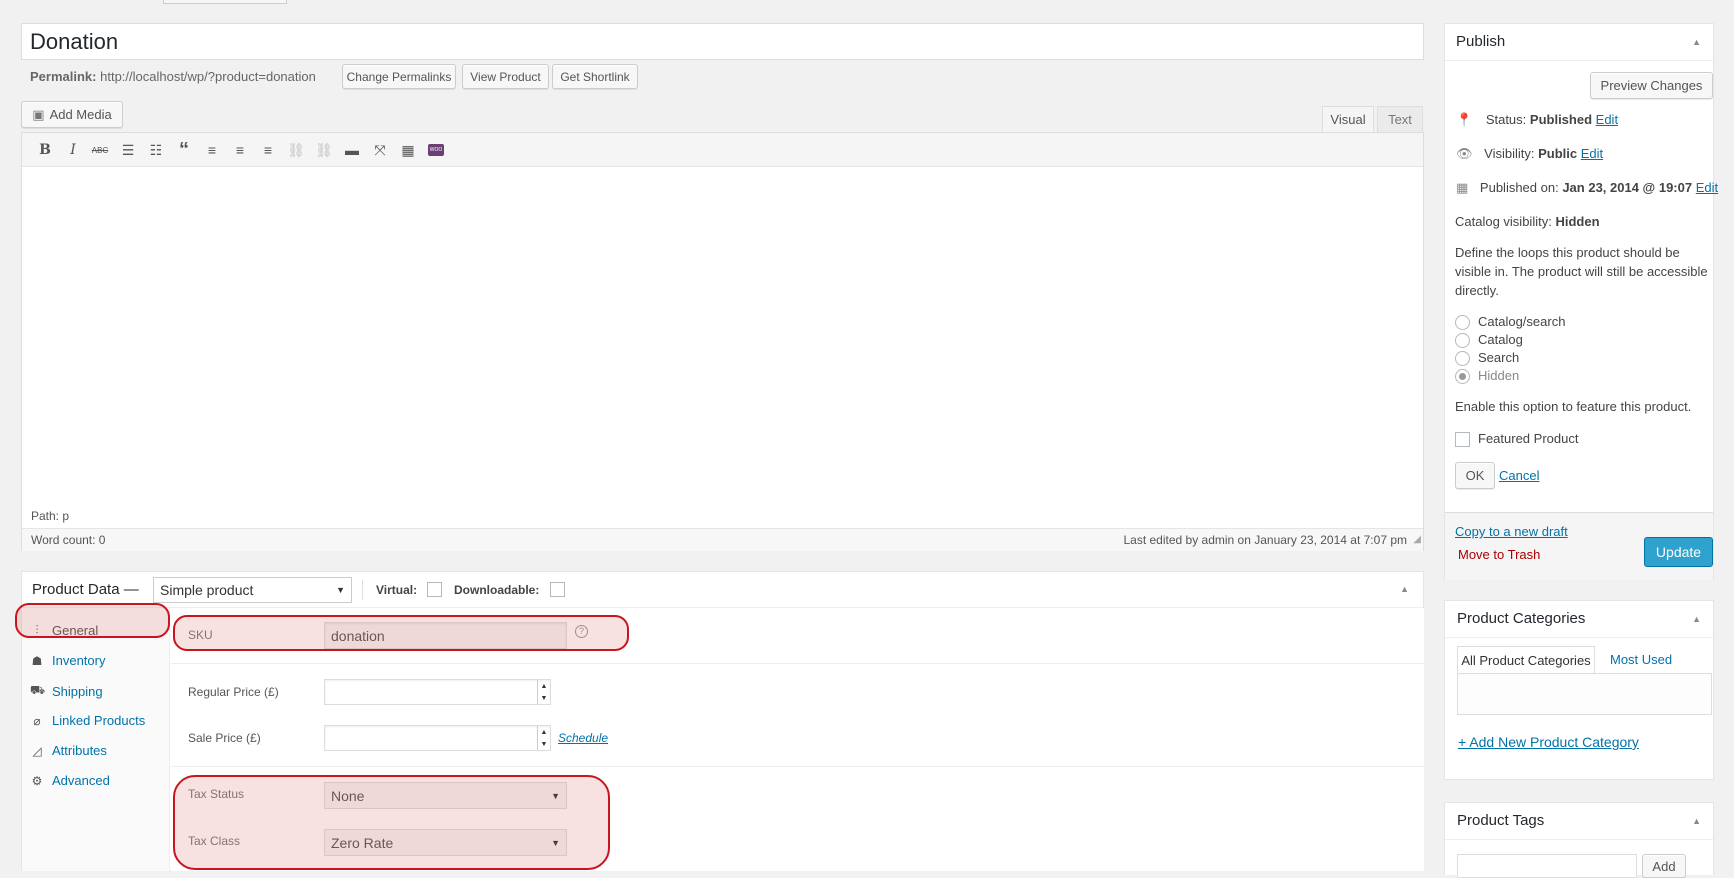 This screenshot has height=878, width=1734. What do you see at coordinates (340, 590) in the screenshot?
I see `chevron-down-icon: ▼` at bounding box center [340, 590].